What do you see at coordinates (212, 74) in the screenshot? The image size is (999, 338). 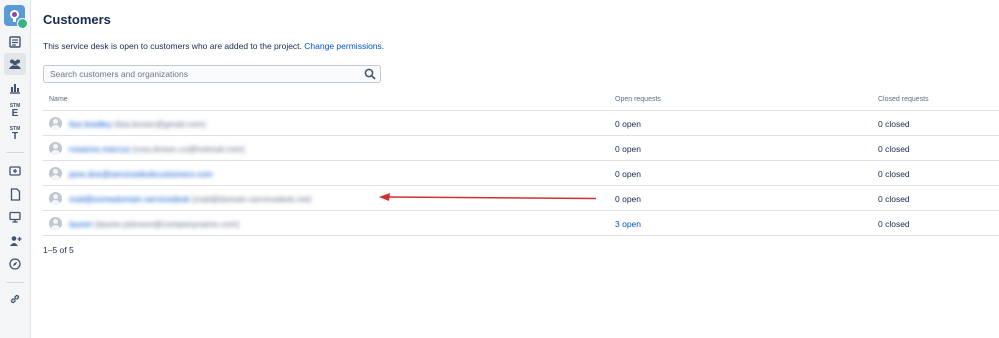 I see `search-input` at bounding box center [212, 74].